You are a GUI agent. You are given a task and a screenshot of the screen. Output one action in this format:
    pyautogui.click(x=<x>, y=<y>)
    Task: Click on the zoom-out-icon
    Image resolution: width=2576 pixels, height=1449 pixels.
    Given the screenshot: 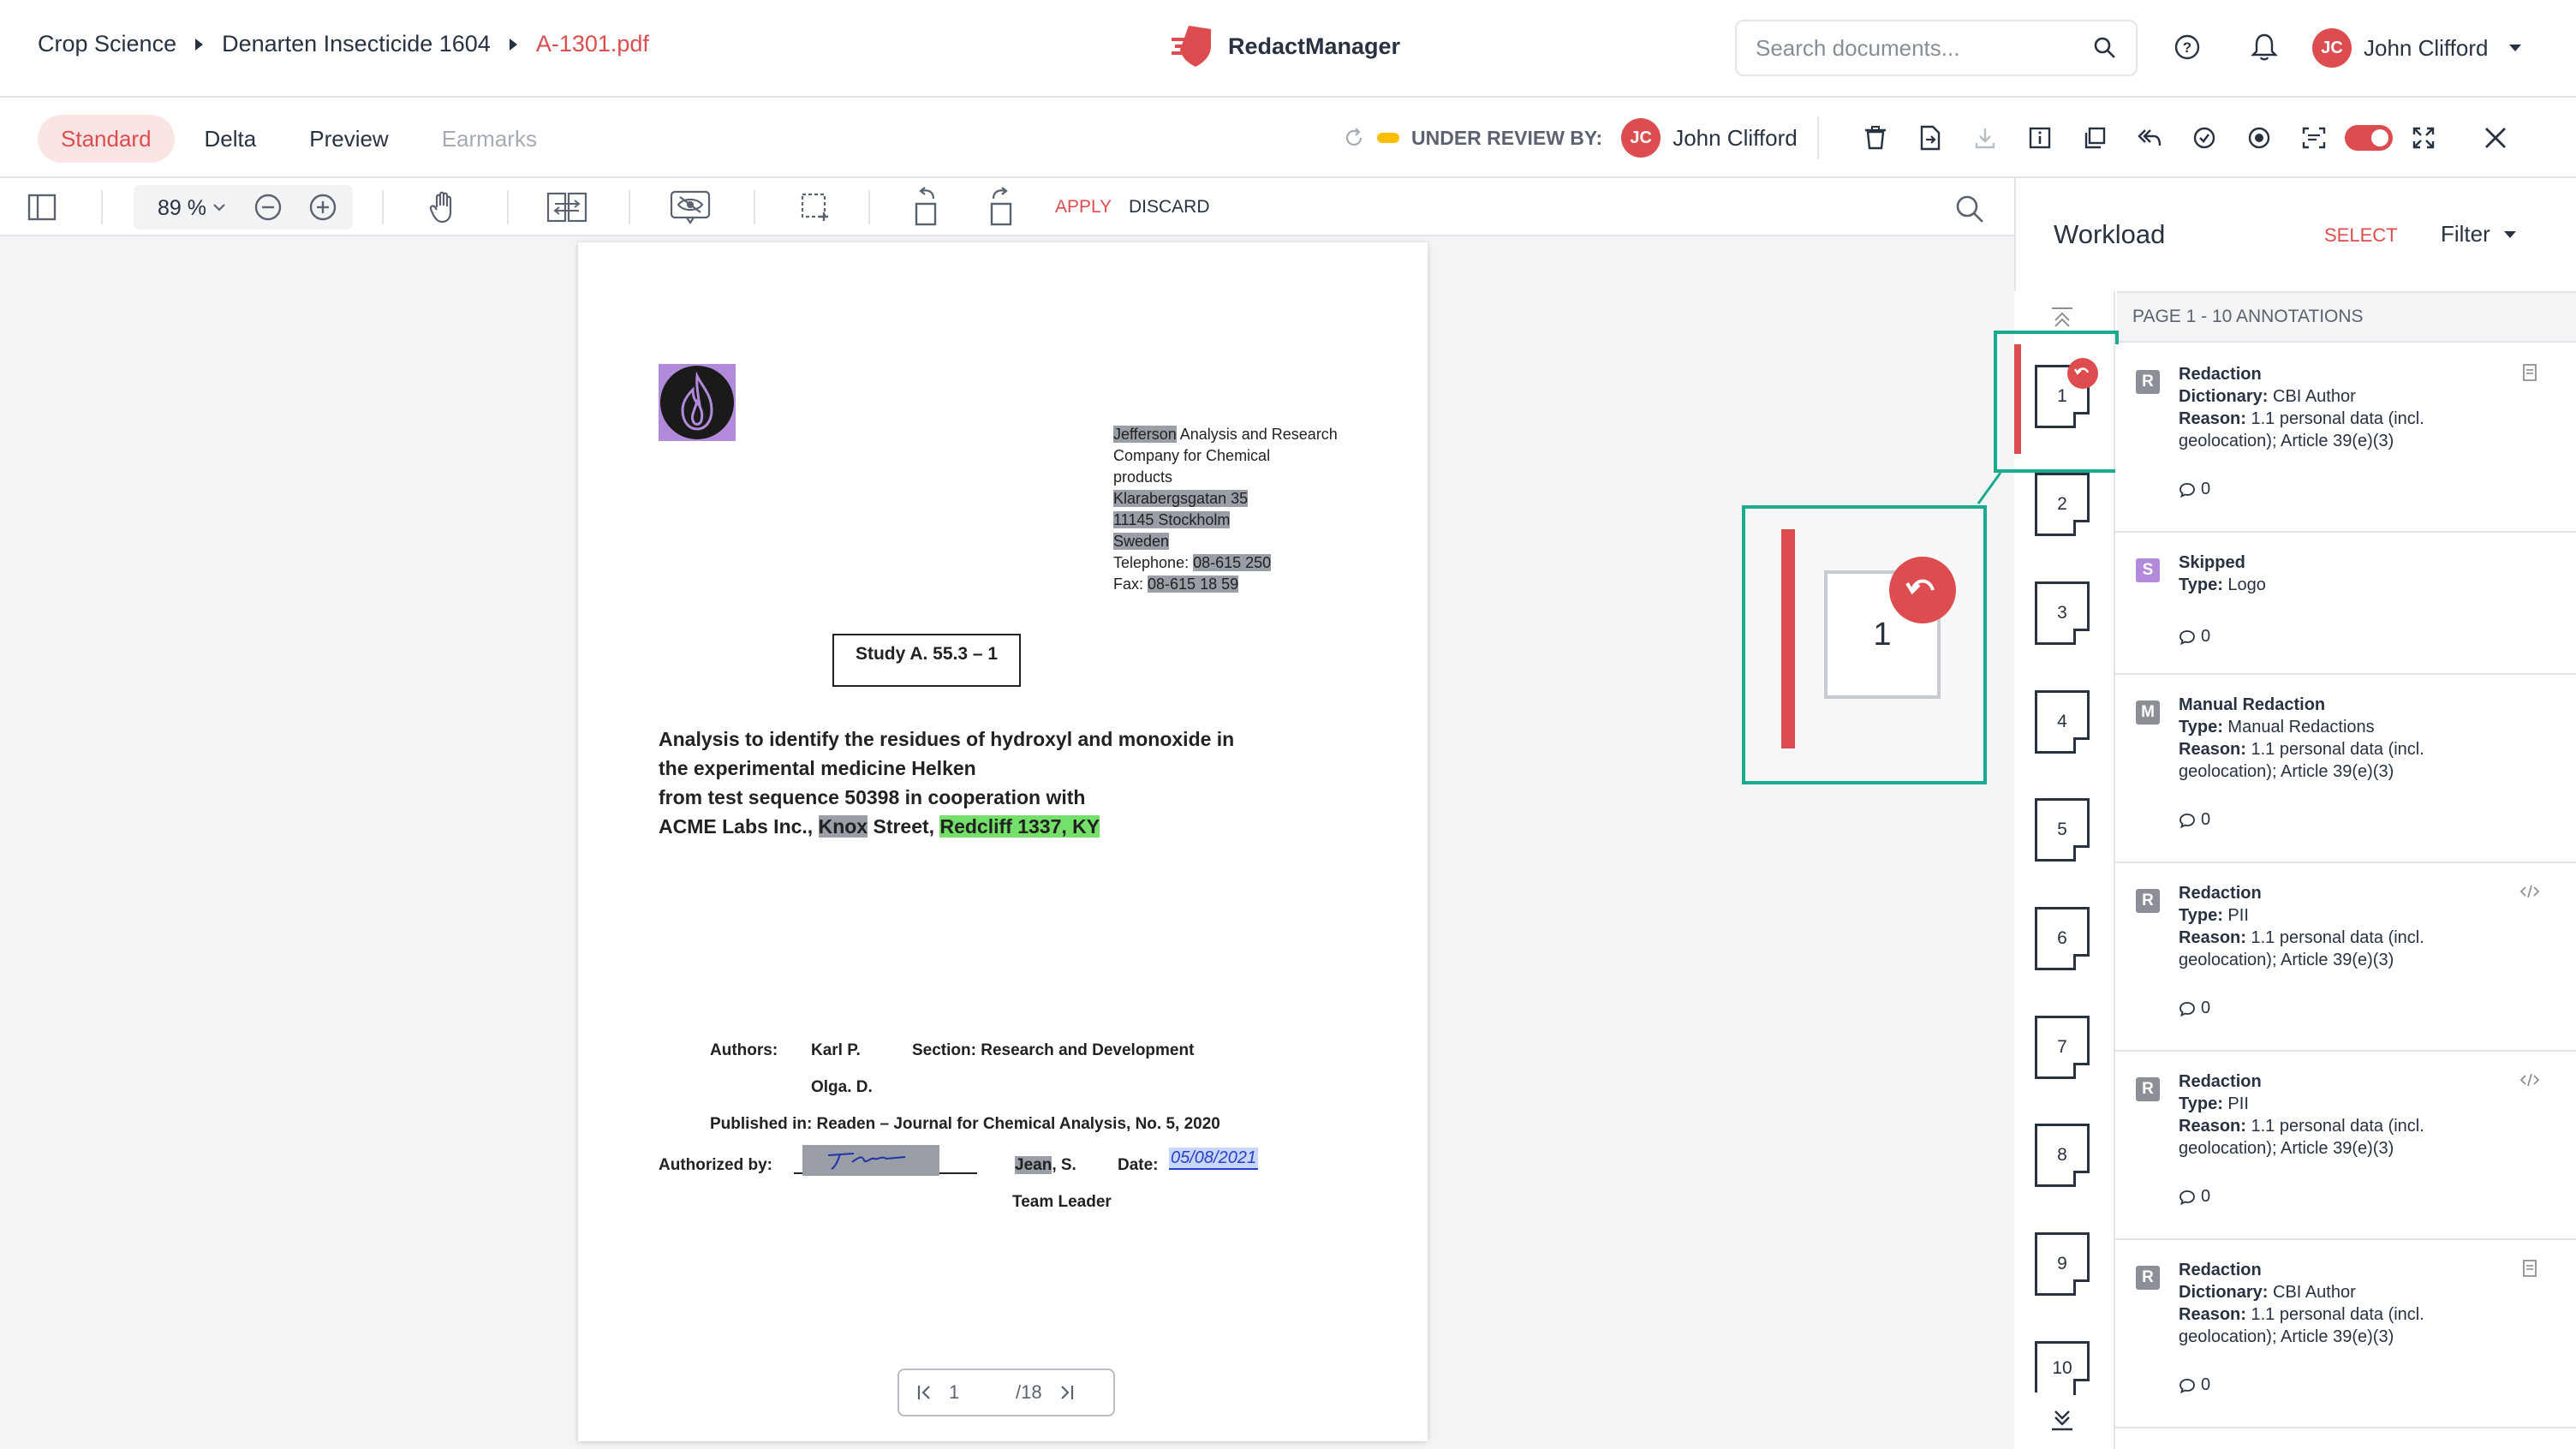 What is the action you would take?
    pyautogui.click(x=268, y=207)
    